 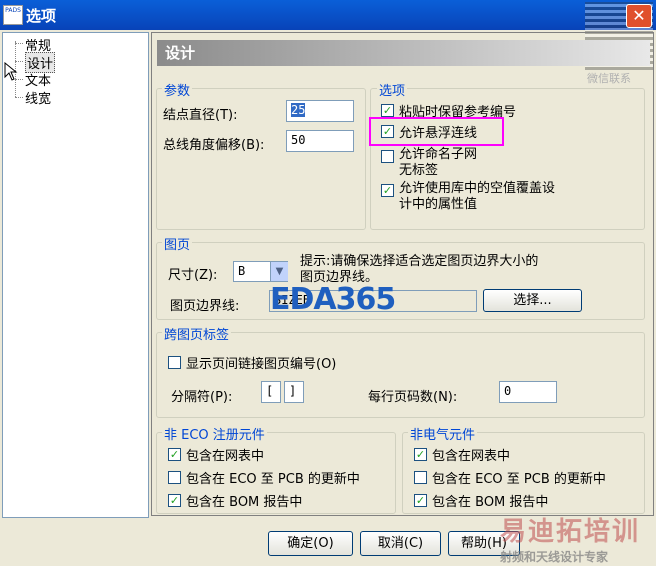 I want to click on null-override-checkbox: ✓, so click(x=387, y=190).